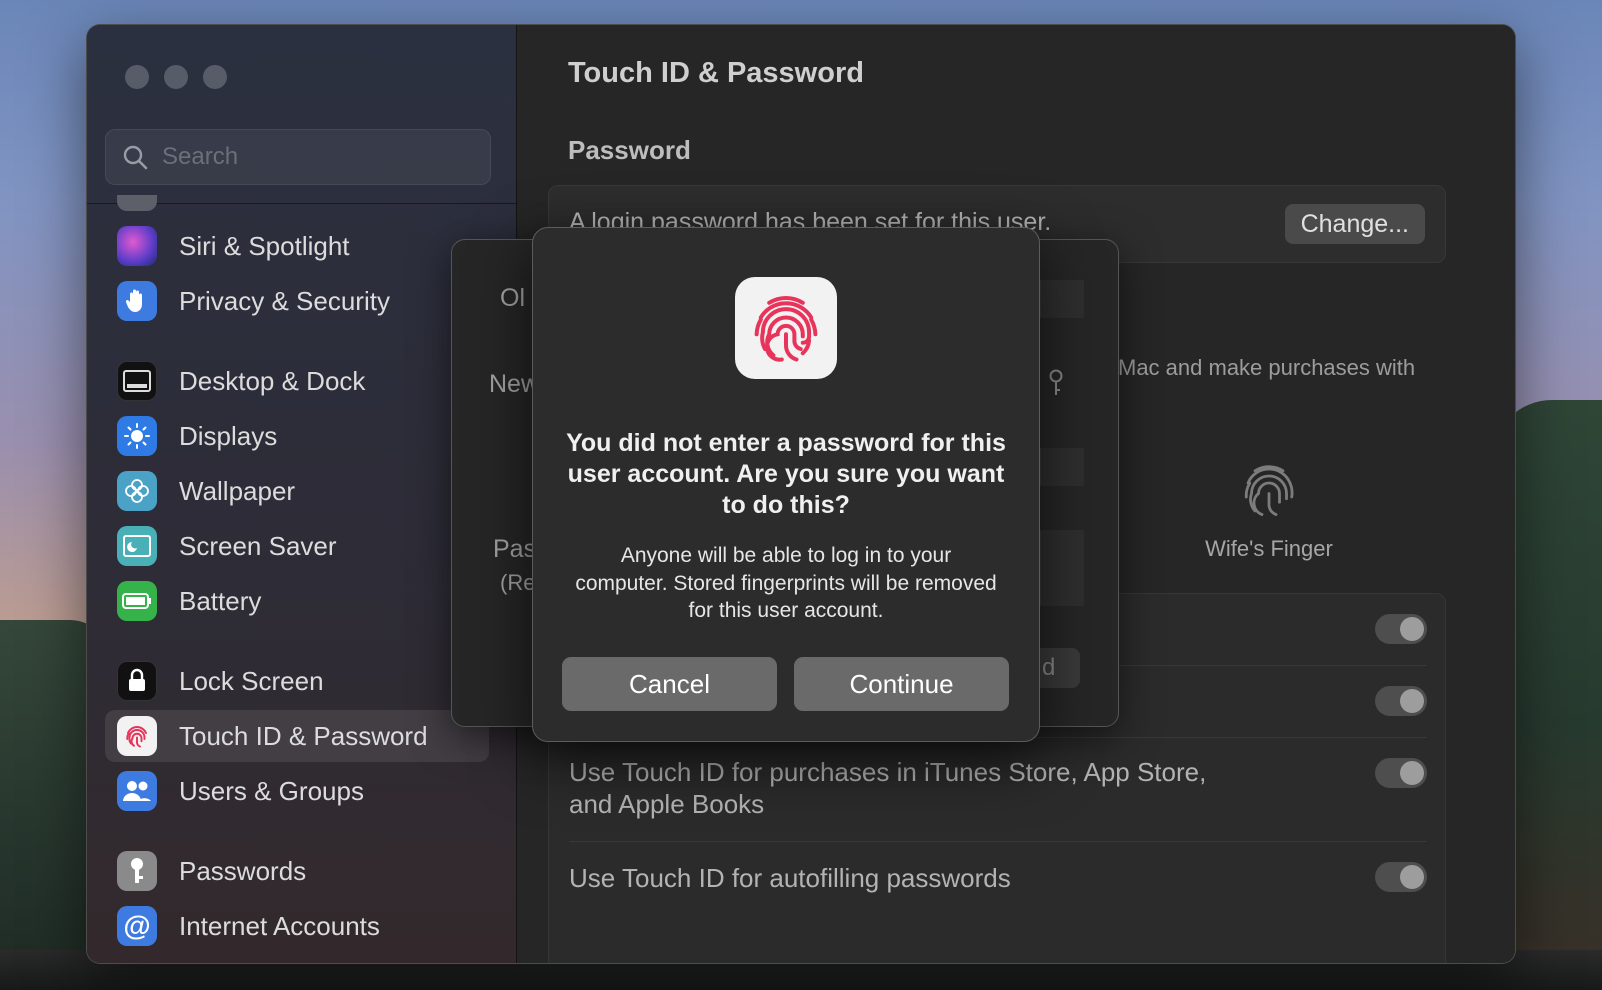 Image resolution: width=1602 pixels, height=990 pixels. Describe the element at coordinates (901, 684) in the screenshot. I see `continue-button: Continue` at that location.